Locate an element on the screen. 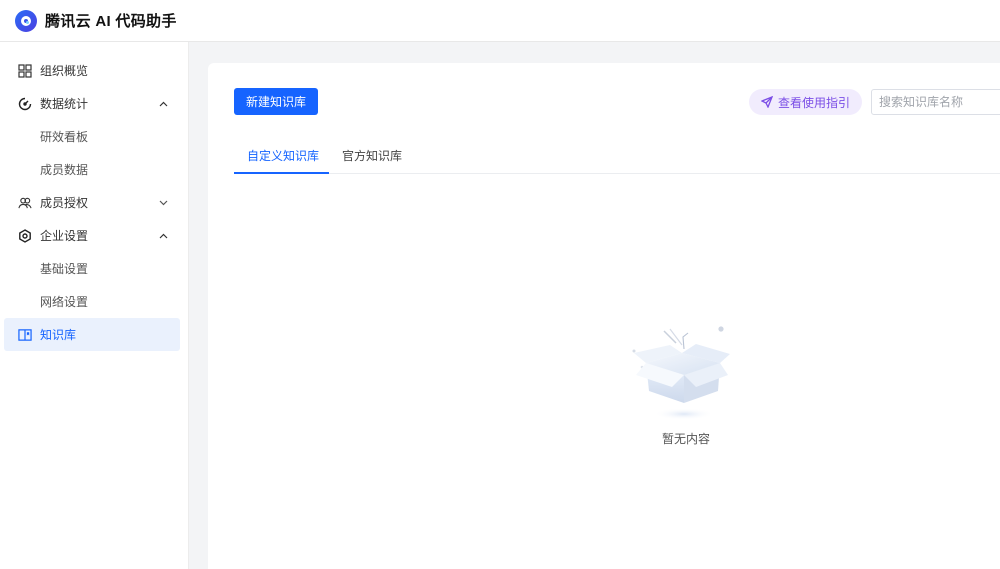 Image resolution: width=1000 pixels, height=569 pixels. sidebar-item-dev-dashboard: 研效看板 is located at coordinates (94, 136).